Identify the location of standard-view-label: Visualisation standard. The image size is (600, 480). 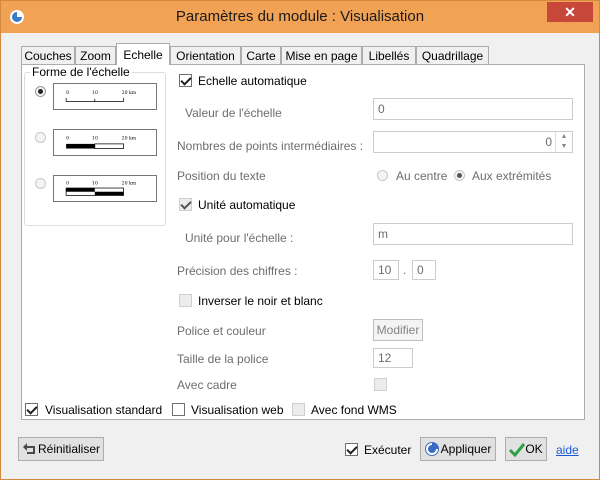
(104, 410).